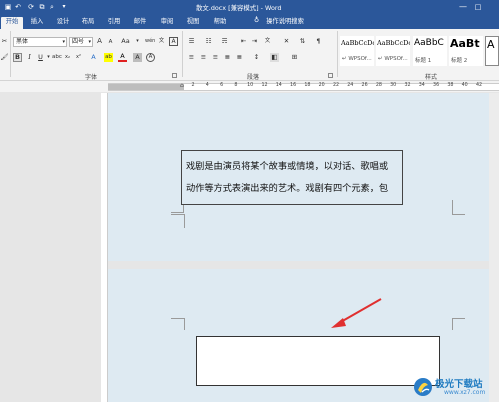 Image resolution: width=499 pixels, height=402 pixels. What do you see at coordinates (436, 85) in the screenshot?
I see `ruler-number: 36` at bounding box center [436, 85].